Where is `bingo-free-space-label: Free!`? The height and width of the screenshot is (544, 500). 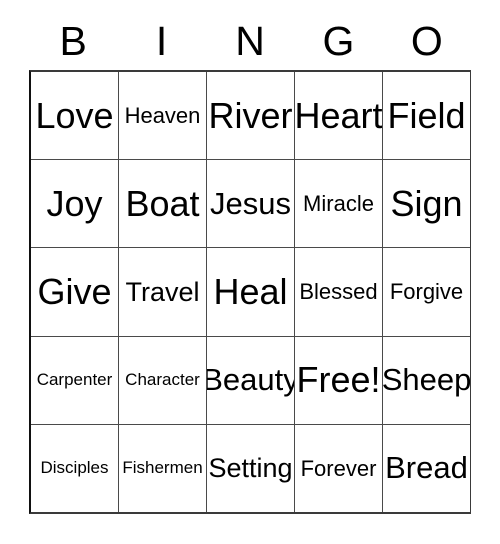
bingo-free-space-label: Free! is located at coordinates (338, 380).